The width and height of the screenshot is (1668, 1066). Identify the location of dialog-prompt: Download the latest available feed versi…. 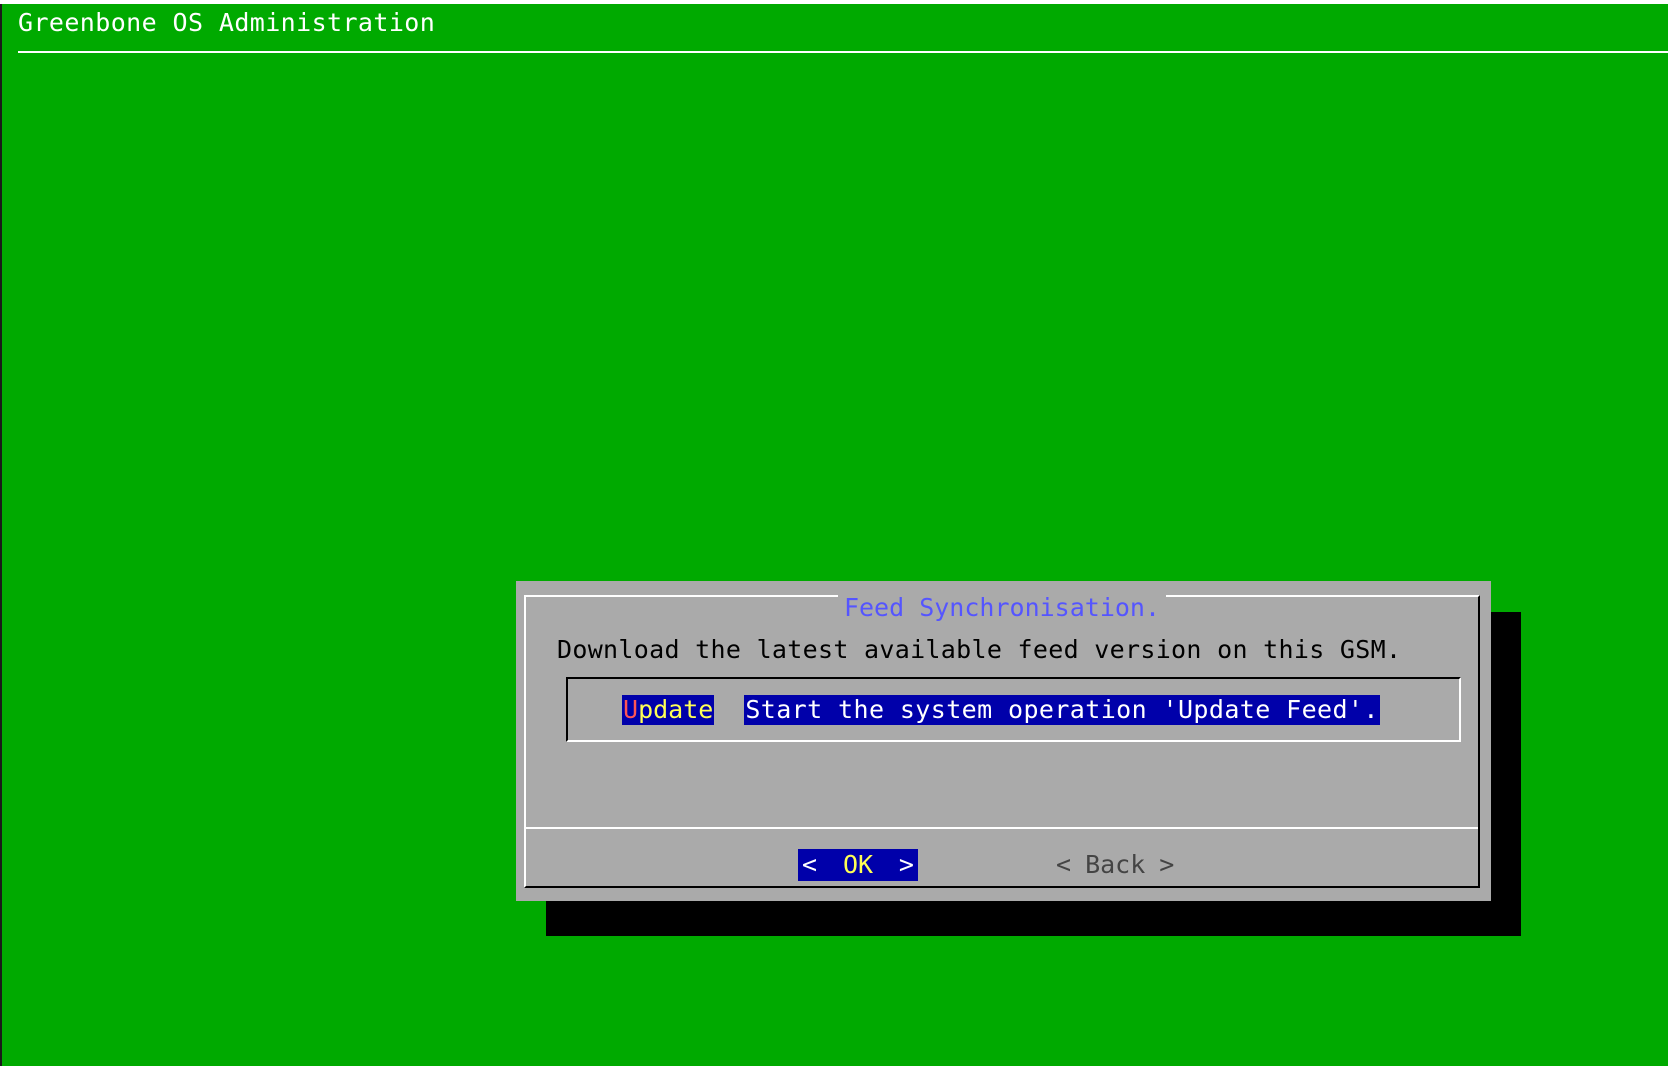
(979, 649).